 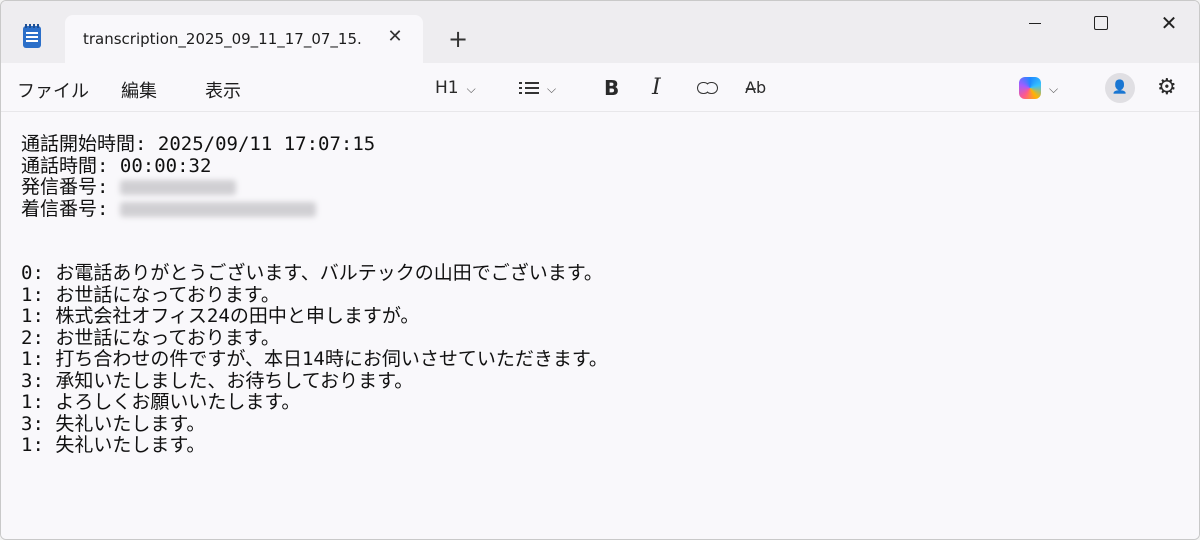 What do you see at coordinates (611, 88) in the screenshot?
I see `bold-button: B` at bounding box center [611, 88].